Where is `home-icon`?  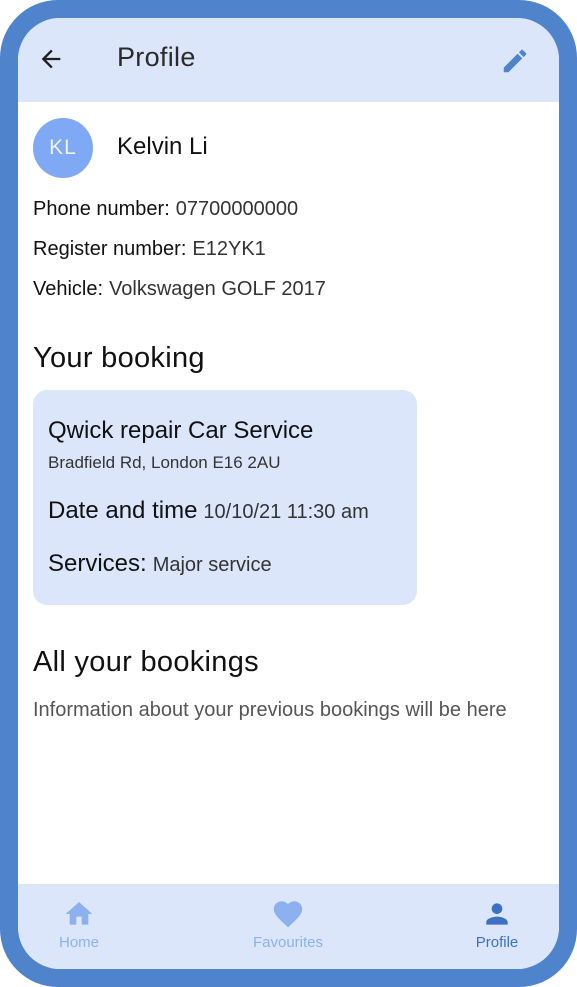 home-icon is located at coordinates (79, 913).